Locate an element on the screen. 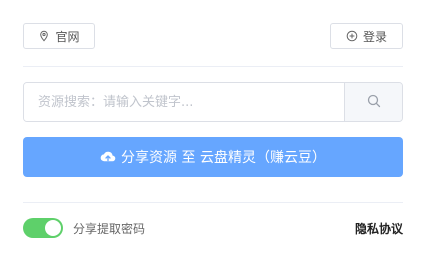 The width and height of the screenshot is (426, 261). plus-circle-icon is located at coordinates (352, 36).